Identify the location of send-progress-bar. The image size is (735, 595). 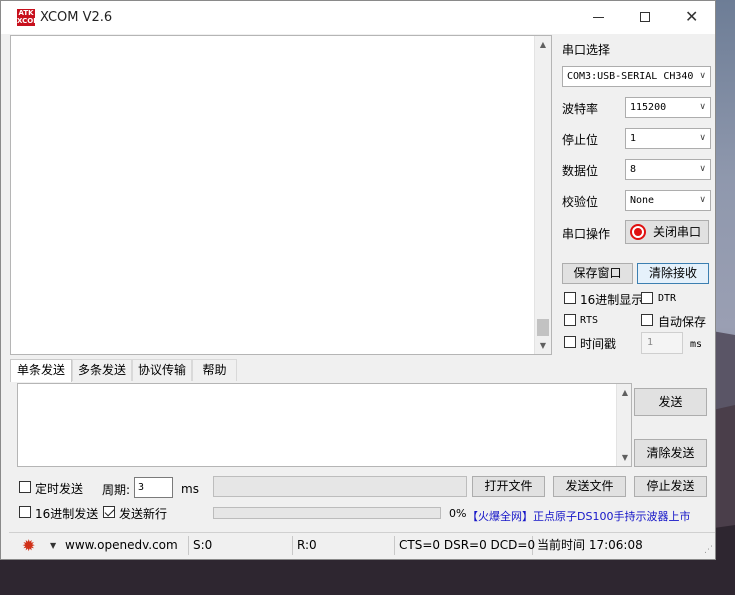
(327, 513).